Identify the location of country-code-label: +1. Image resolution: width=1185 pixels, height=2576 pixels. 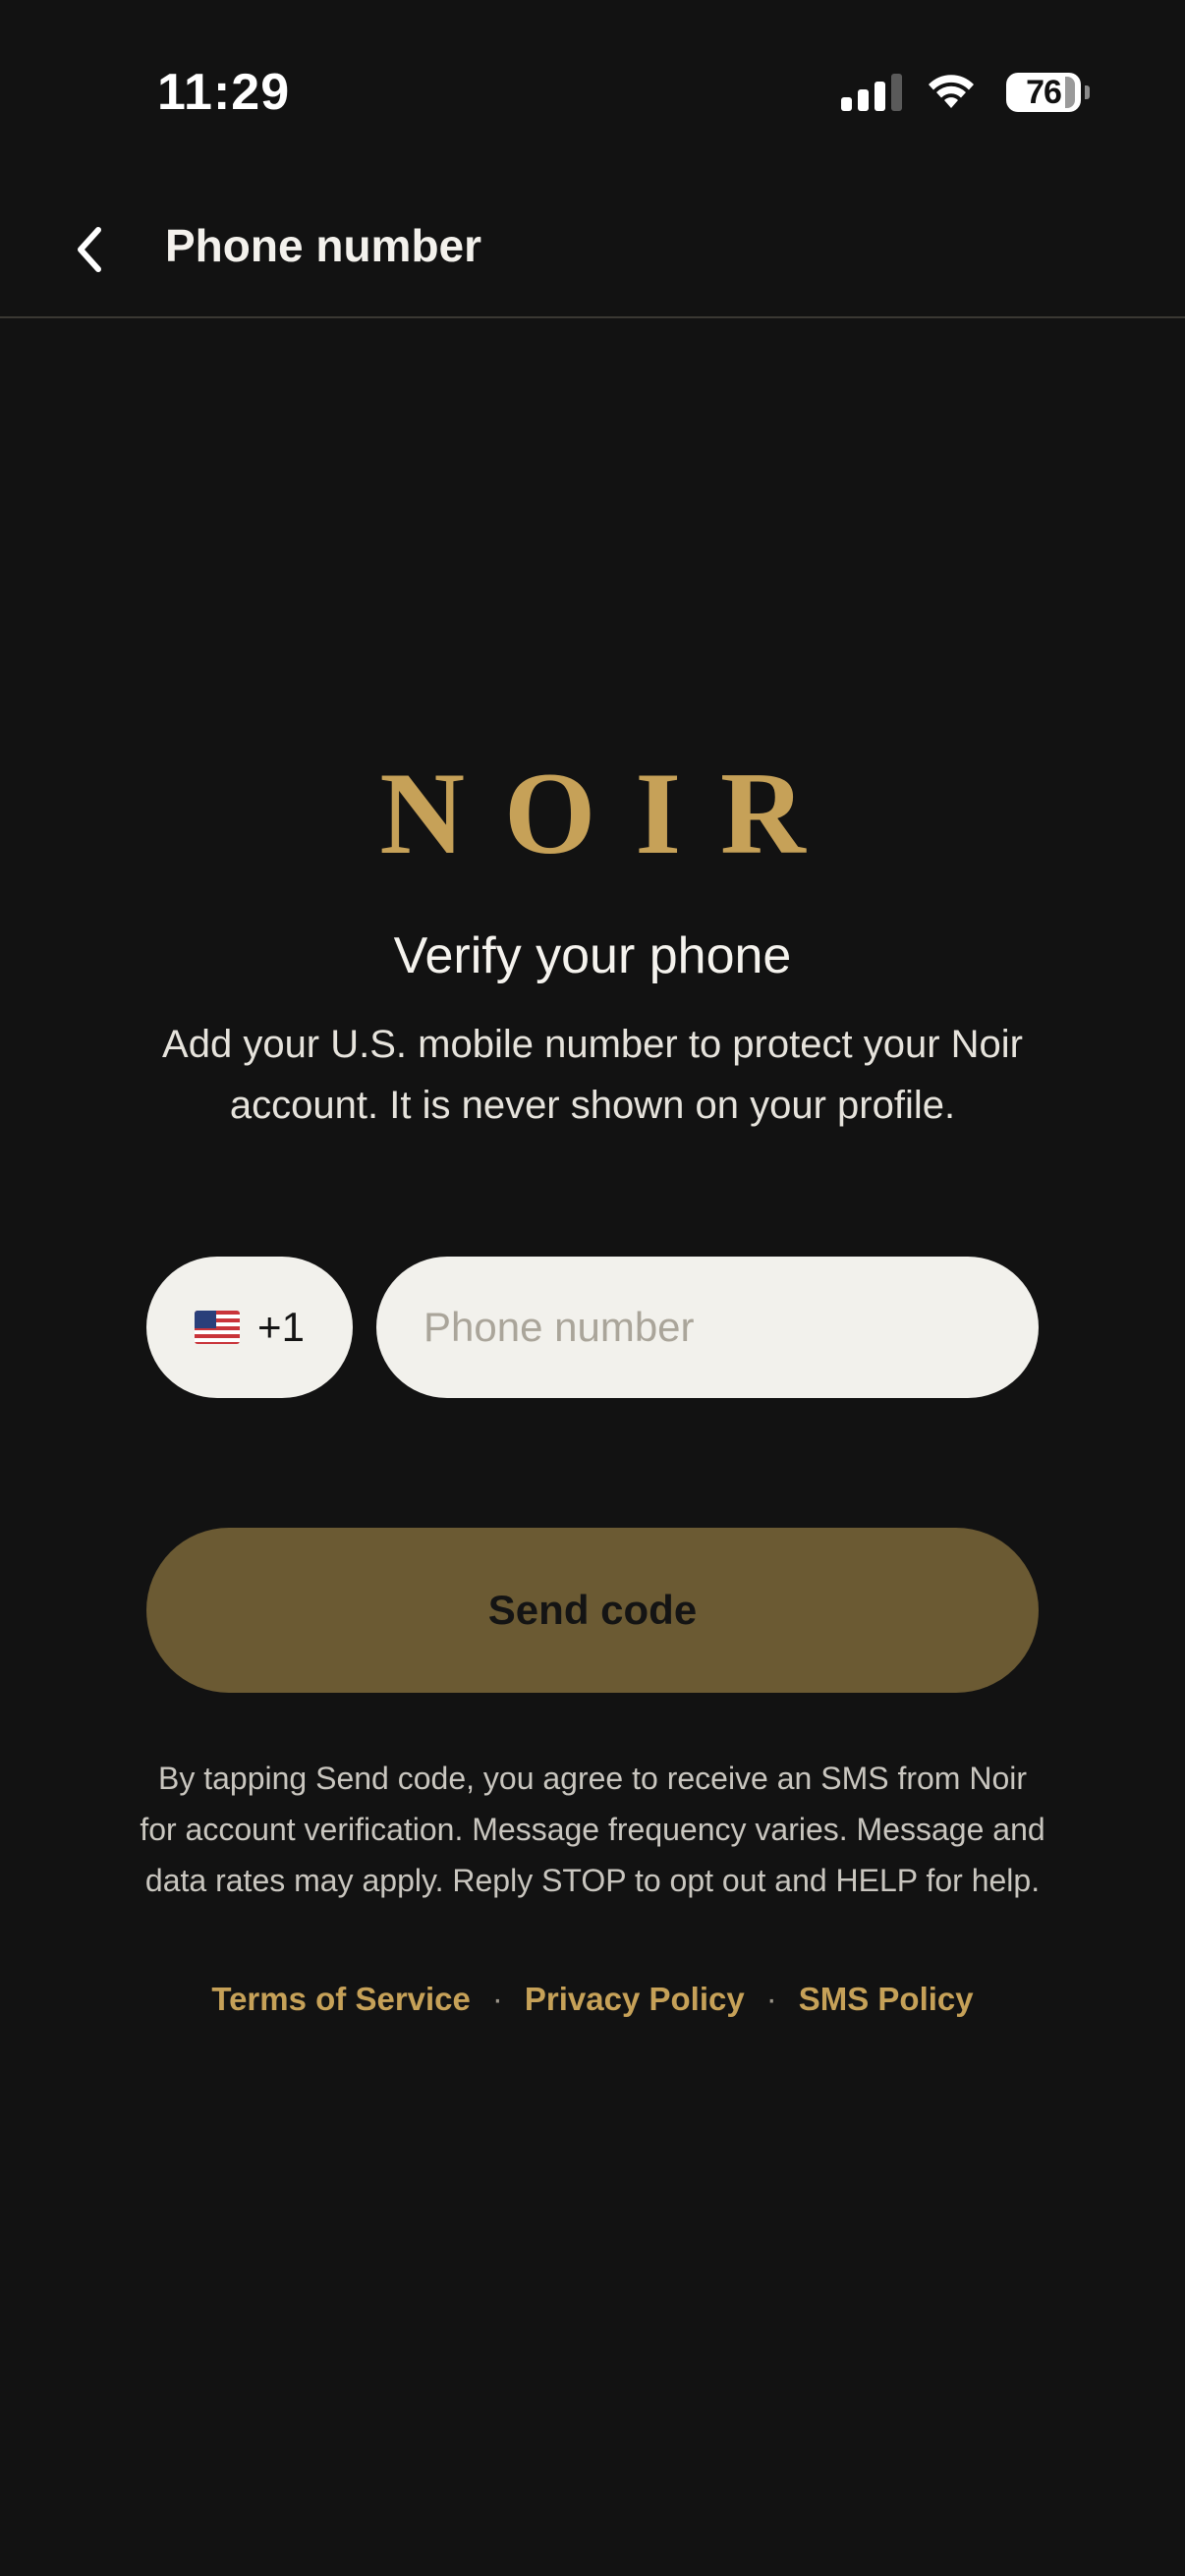
(281, 1327).